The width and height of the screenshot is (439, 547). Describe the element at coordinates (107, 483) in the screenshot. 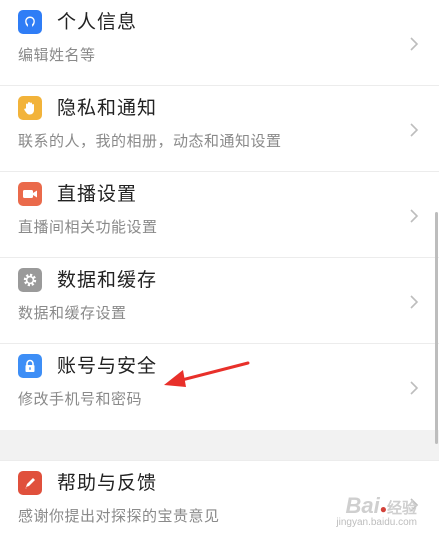

I see `settings-item-title: 帮助与反馈` at that location.